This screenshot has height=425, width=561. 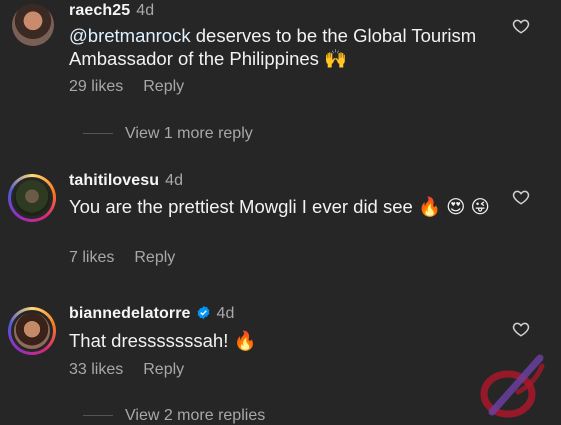 I want to click on comment-body: That dresssssssah! 🔥, so click(x=163, y=340).